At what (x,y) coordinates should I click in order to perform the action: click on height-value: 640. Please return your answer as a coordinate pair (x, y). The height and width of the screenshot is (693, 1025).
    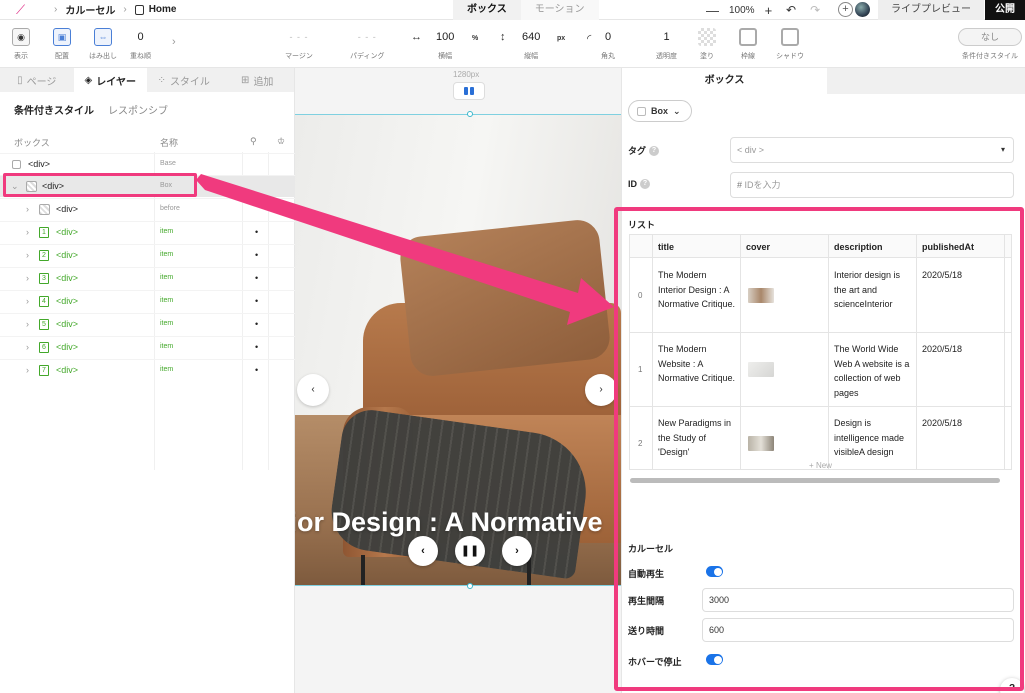
    Looking at the image, I should click on (531, 37).